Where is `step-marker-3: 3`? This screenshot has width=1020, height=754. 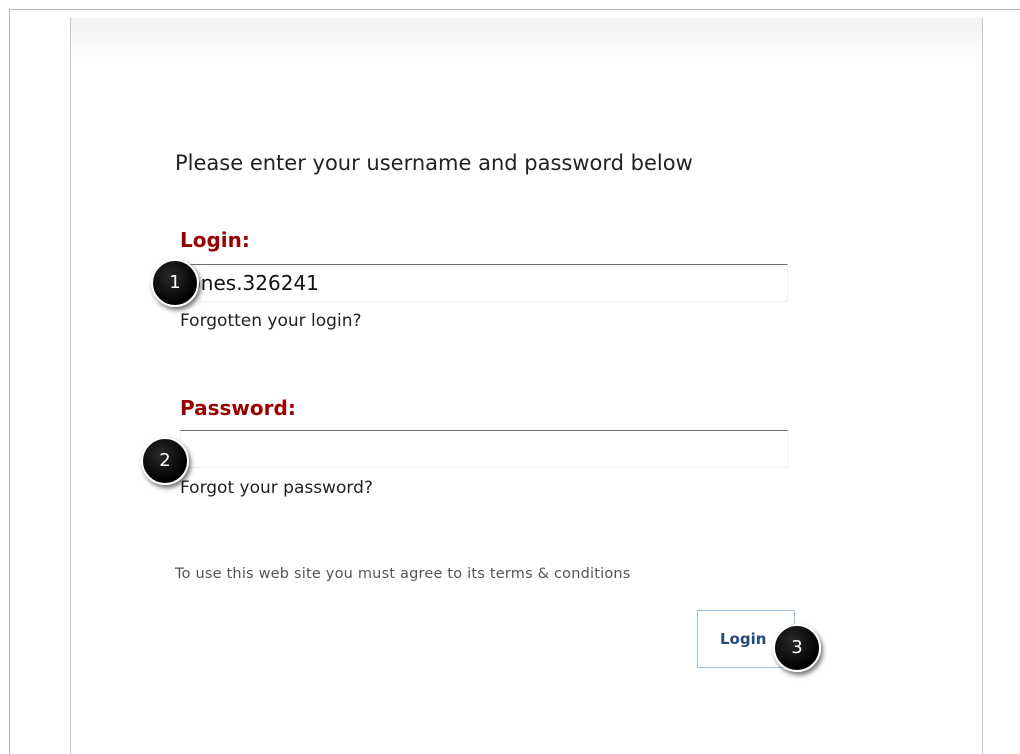
step-marker-3: 3 is located at coordinates (797, 648).